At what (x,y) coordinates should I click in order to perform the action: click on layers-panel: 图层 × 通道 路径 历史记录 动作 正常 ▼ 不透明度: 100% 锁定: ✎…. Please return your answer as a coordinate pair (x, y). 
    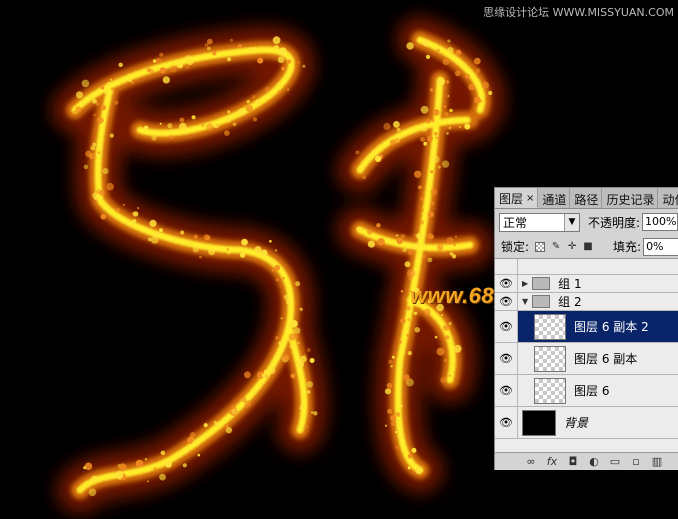
    Looking at the image, I should click on (586, 328).